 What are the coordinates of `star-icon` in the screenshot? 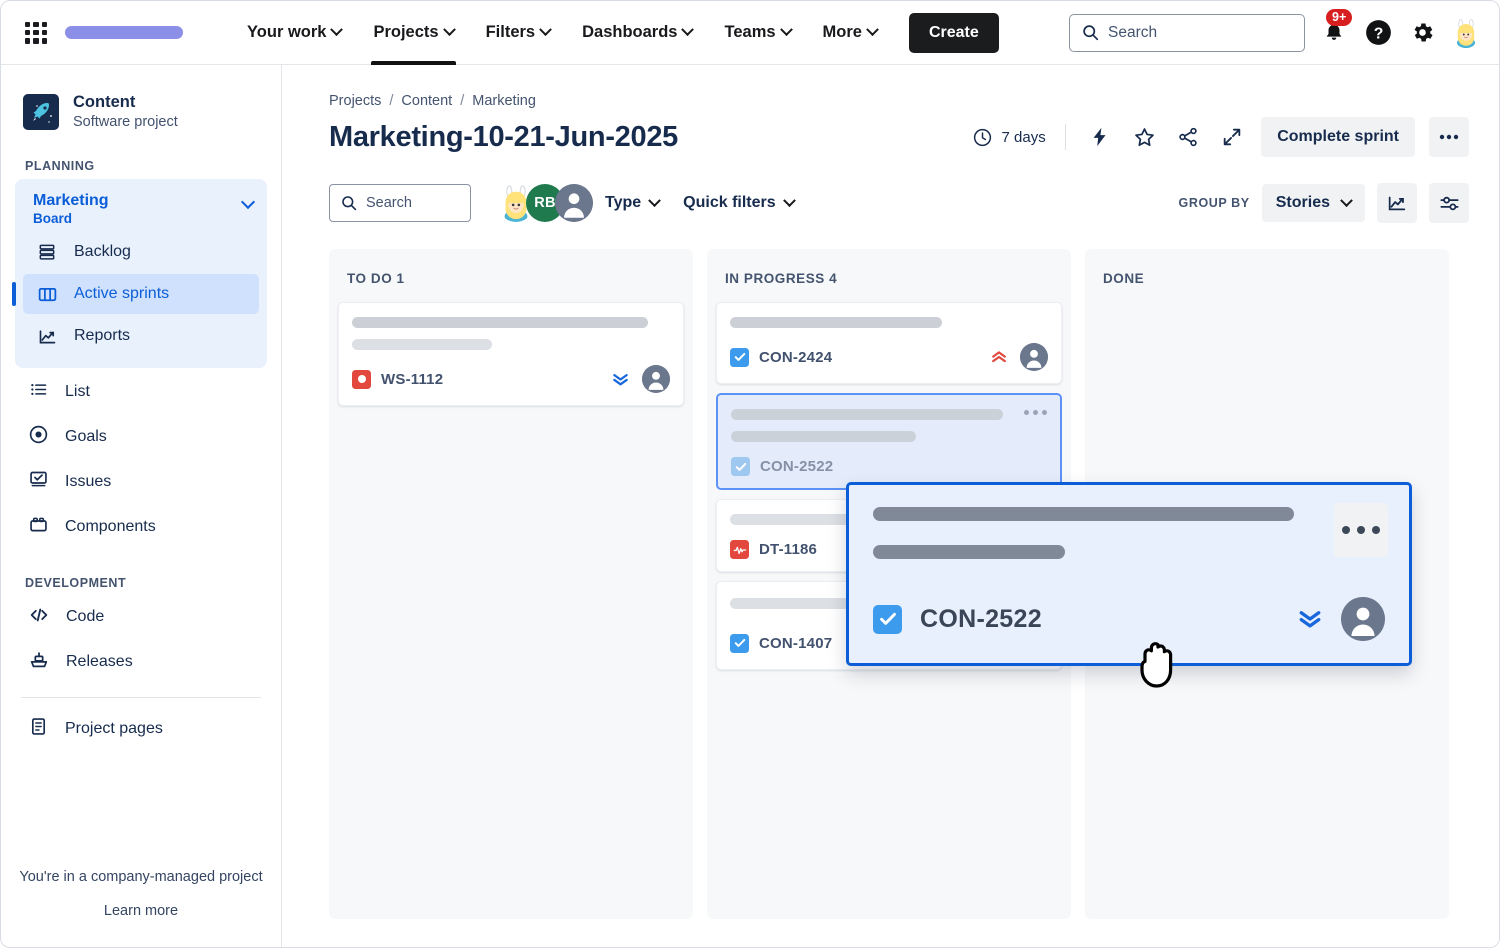 It's located at (1144, 137).